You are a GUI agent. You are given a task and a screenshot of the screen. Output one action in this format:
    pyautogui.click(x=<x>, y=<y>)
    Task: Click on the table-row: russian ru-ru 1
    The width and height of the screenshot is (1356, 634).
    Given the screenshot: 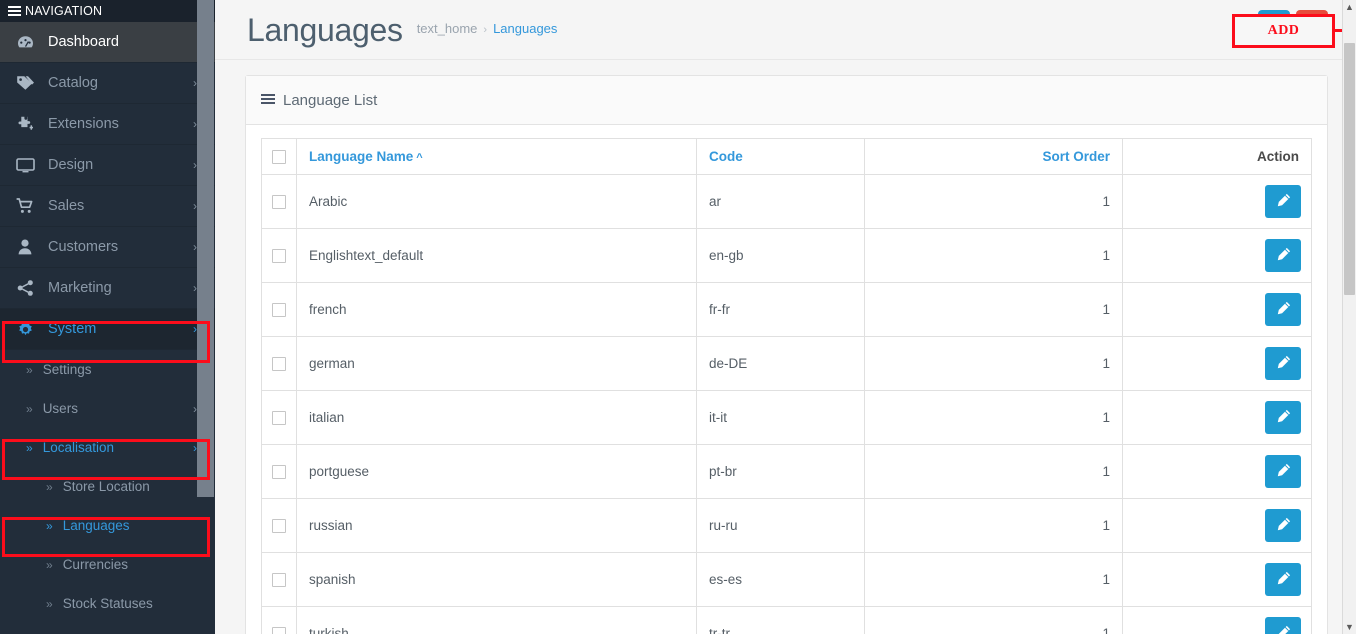 What is the action you would take?
    pyautogui.click(x=786, y=525)
    